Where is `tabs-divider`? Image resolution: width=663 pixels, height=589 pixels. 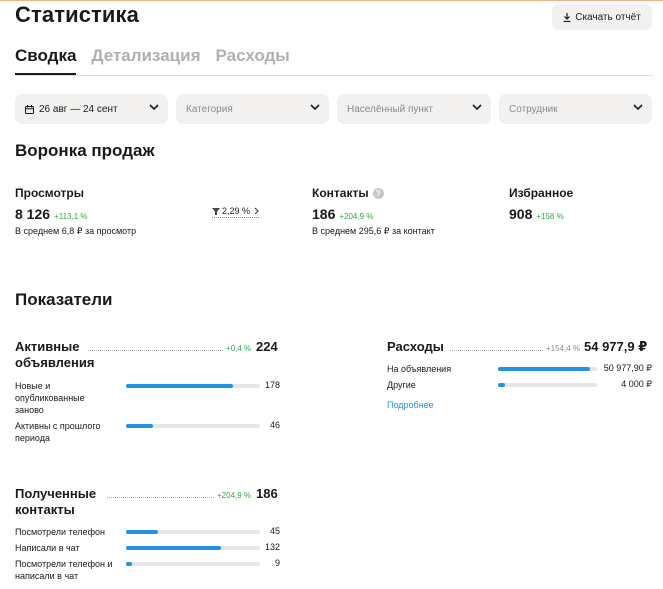
tabs-divider is located at coordinates (334, 75).